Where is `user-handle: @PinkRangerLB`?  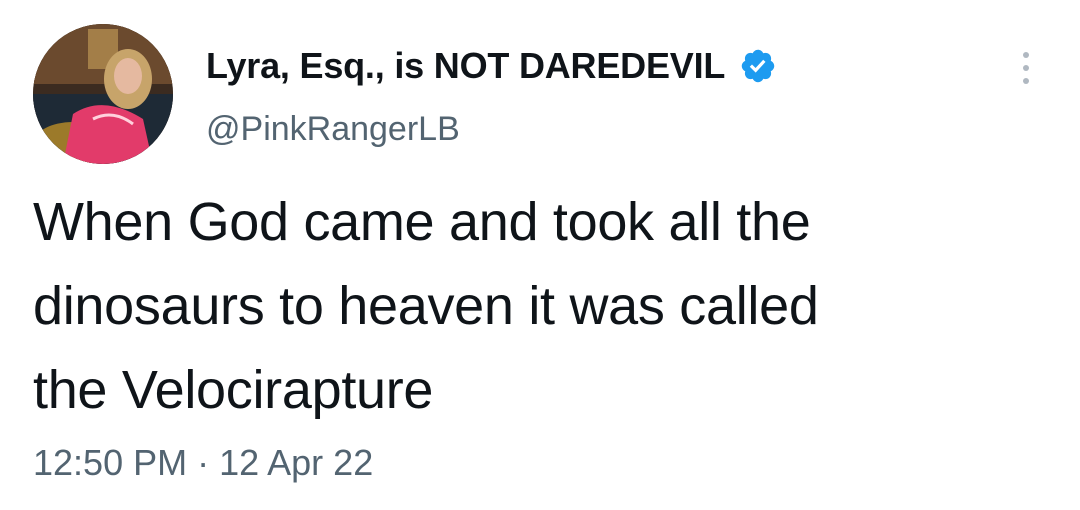 user-handle: @PinkRangerLB is located at coordinates (333, 129).